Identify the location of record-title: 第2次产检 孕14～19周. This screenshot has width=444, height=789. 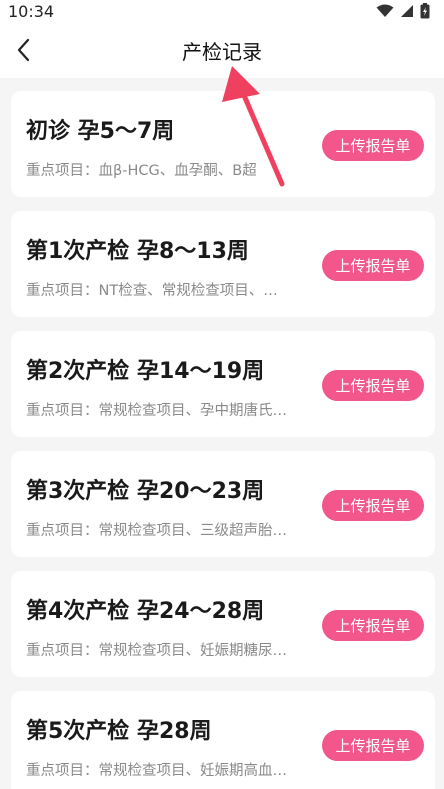
(145, 371).